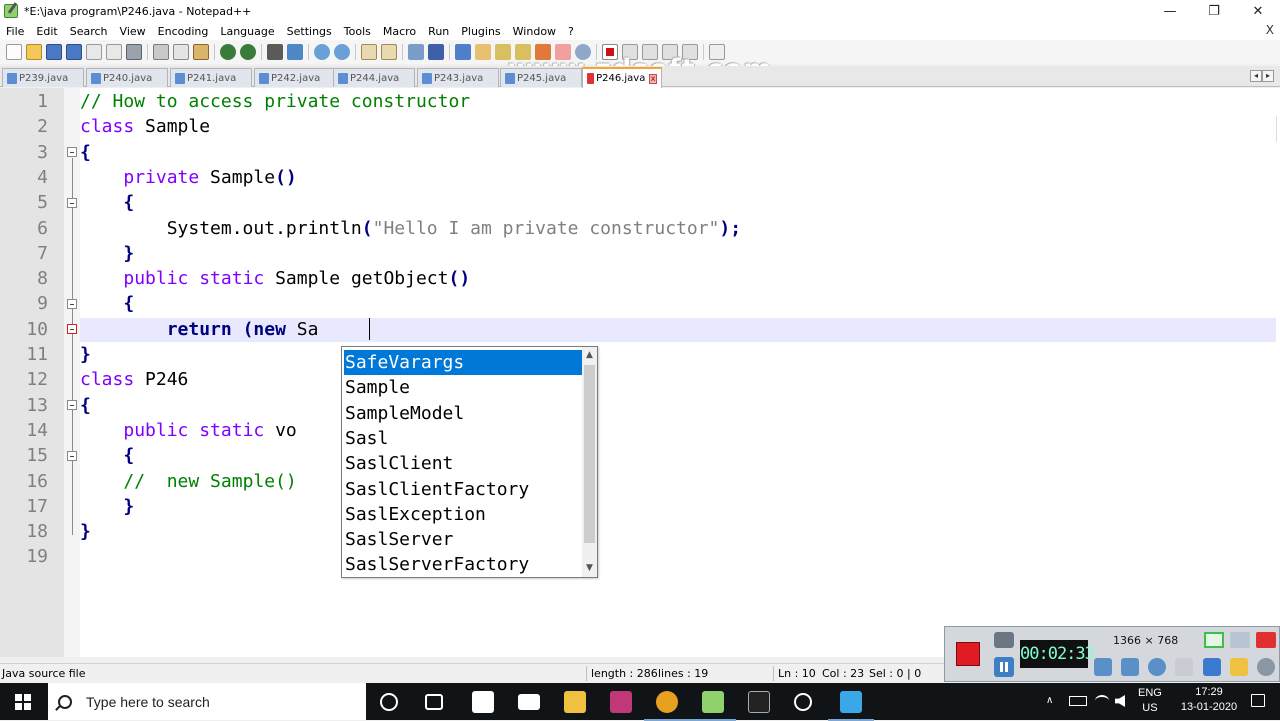 The width and height of the screenshot is (1280, 721). Describe the element at coordinates (133, 31) in the screenshot. I see `menu-view: View` at that location.